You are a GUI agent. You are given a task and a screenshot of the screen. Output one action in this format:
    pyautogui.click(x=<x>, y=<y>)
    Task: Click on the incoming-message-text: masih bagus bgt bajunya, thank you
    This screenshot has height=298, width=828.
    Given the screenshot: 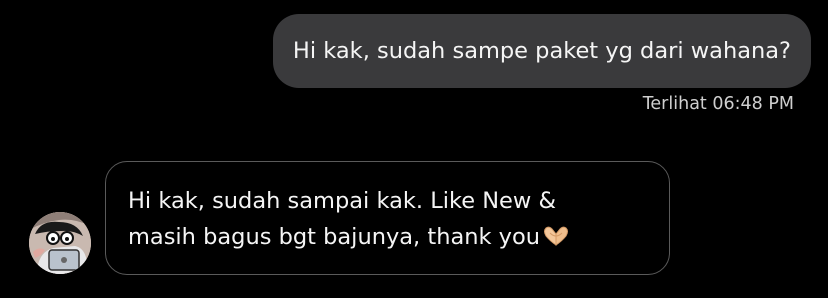 What is the action you would take?
    pyautogui.click(x=334, y=237)
    